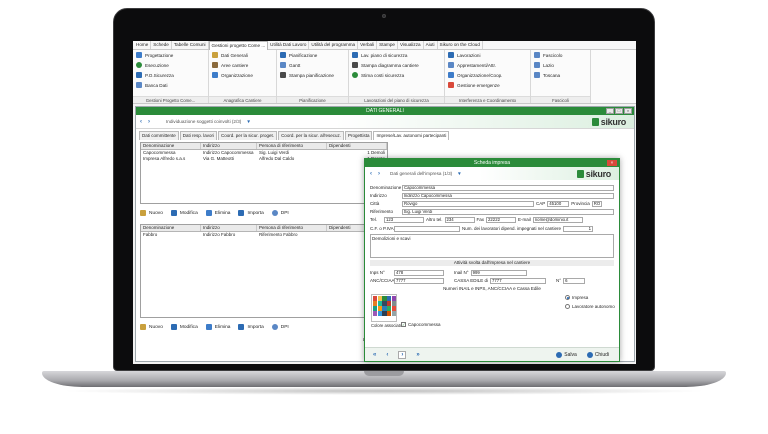  What do you see at coordinates (232, 65) in the screenshot?
I see `ribbon-aree-cantiere: Aree cantiere` at bounding box center [232, 65].